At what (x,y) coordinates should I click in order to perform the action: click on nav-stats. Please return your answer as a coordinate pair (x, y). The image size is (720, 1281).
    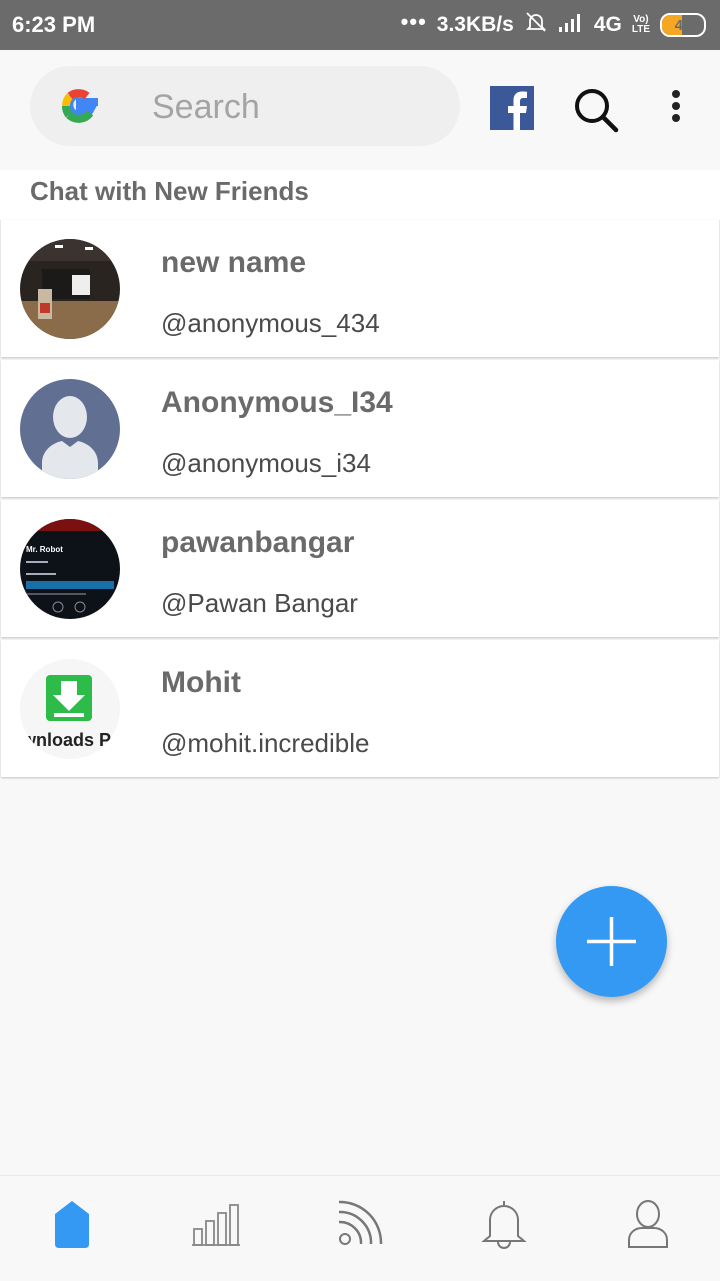
    Looking at the image, I should click on (216, 1228).